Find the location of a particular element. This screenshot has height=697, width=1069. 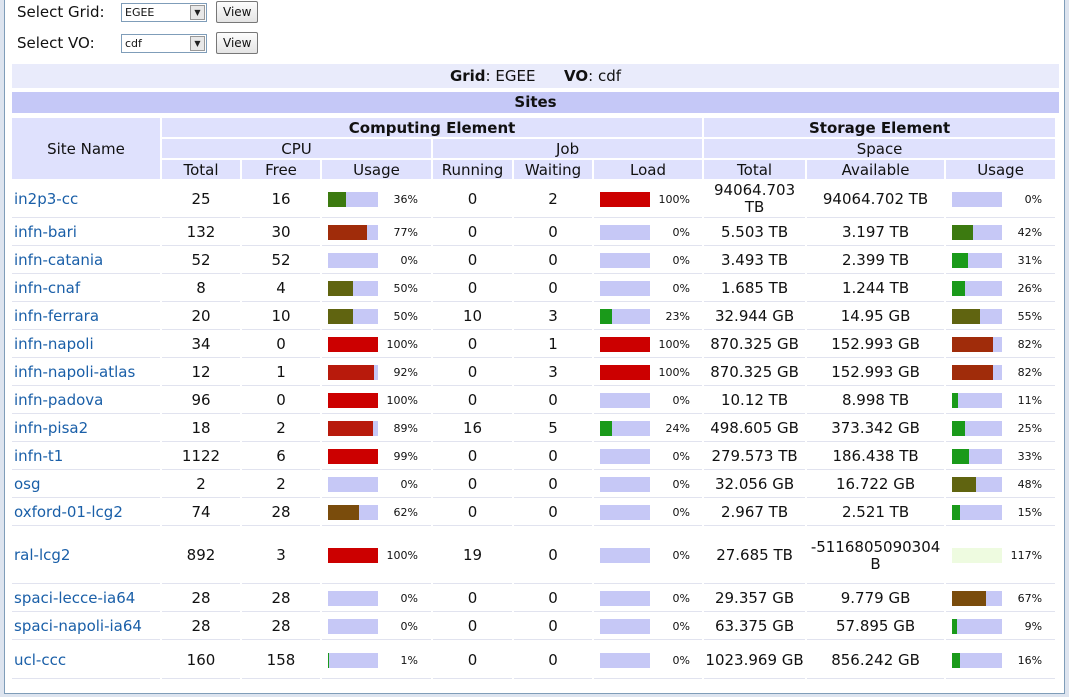

cpu-usage-percent: 50% is located at coordinates (405, 316).